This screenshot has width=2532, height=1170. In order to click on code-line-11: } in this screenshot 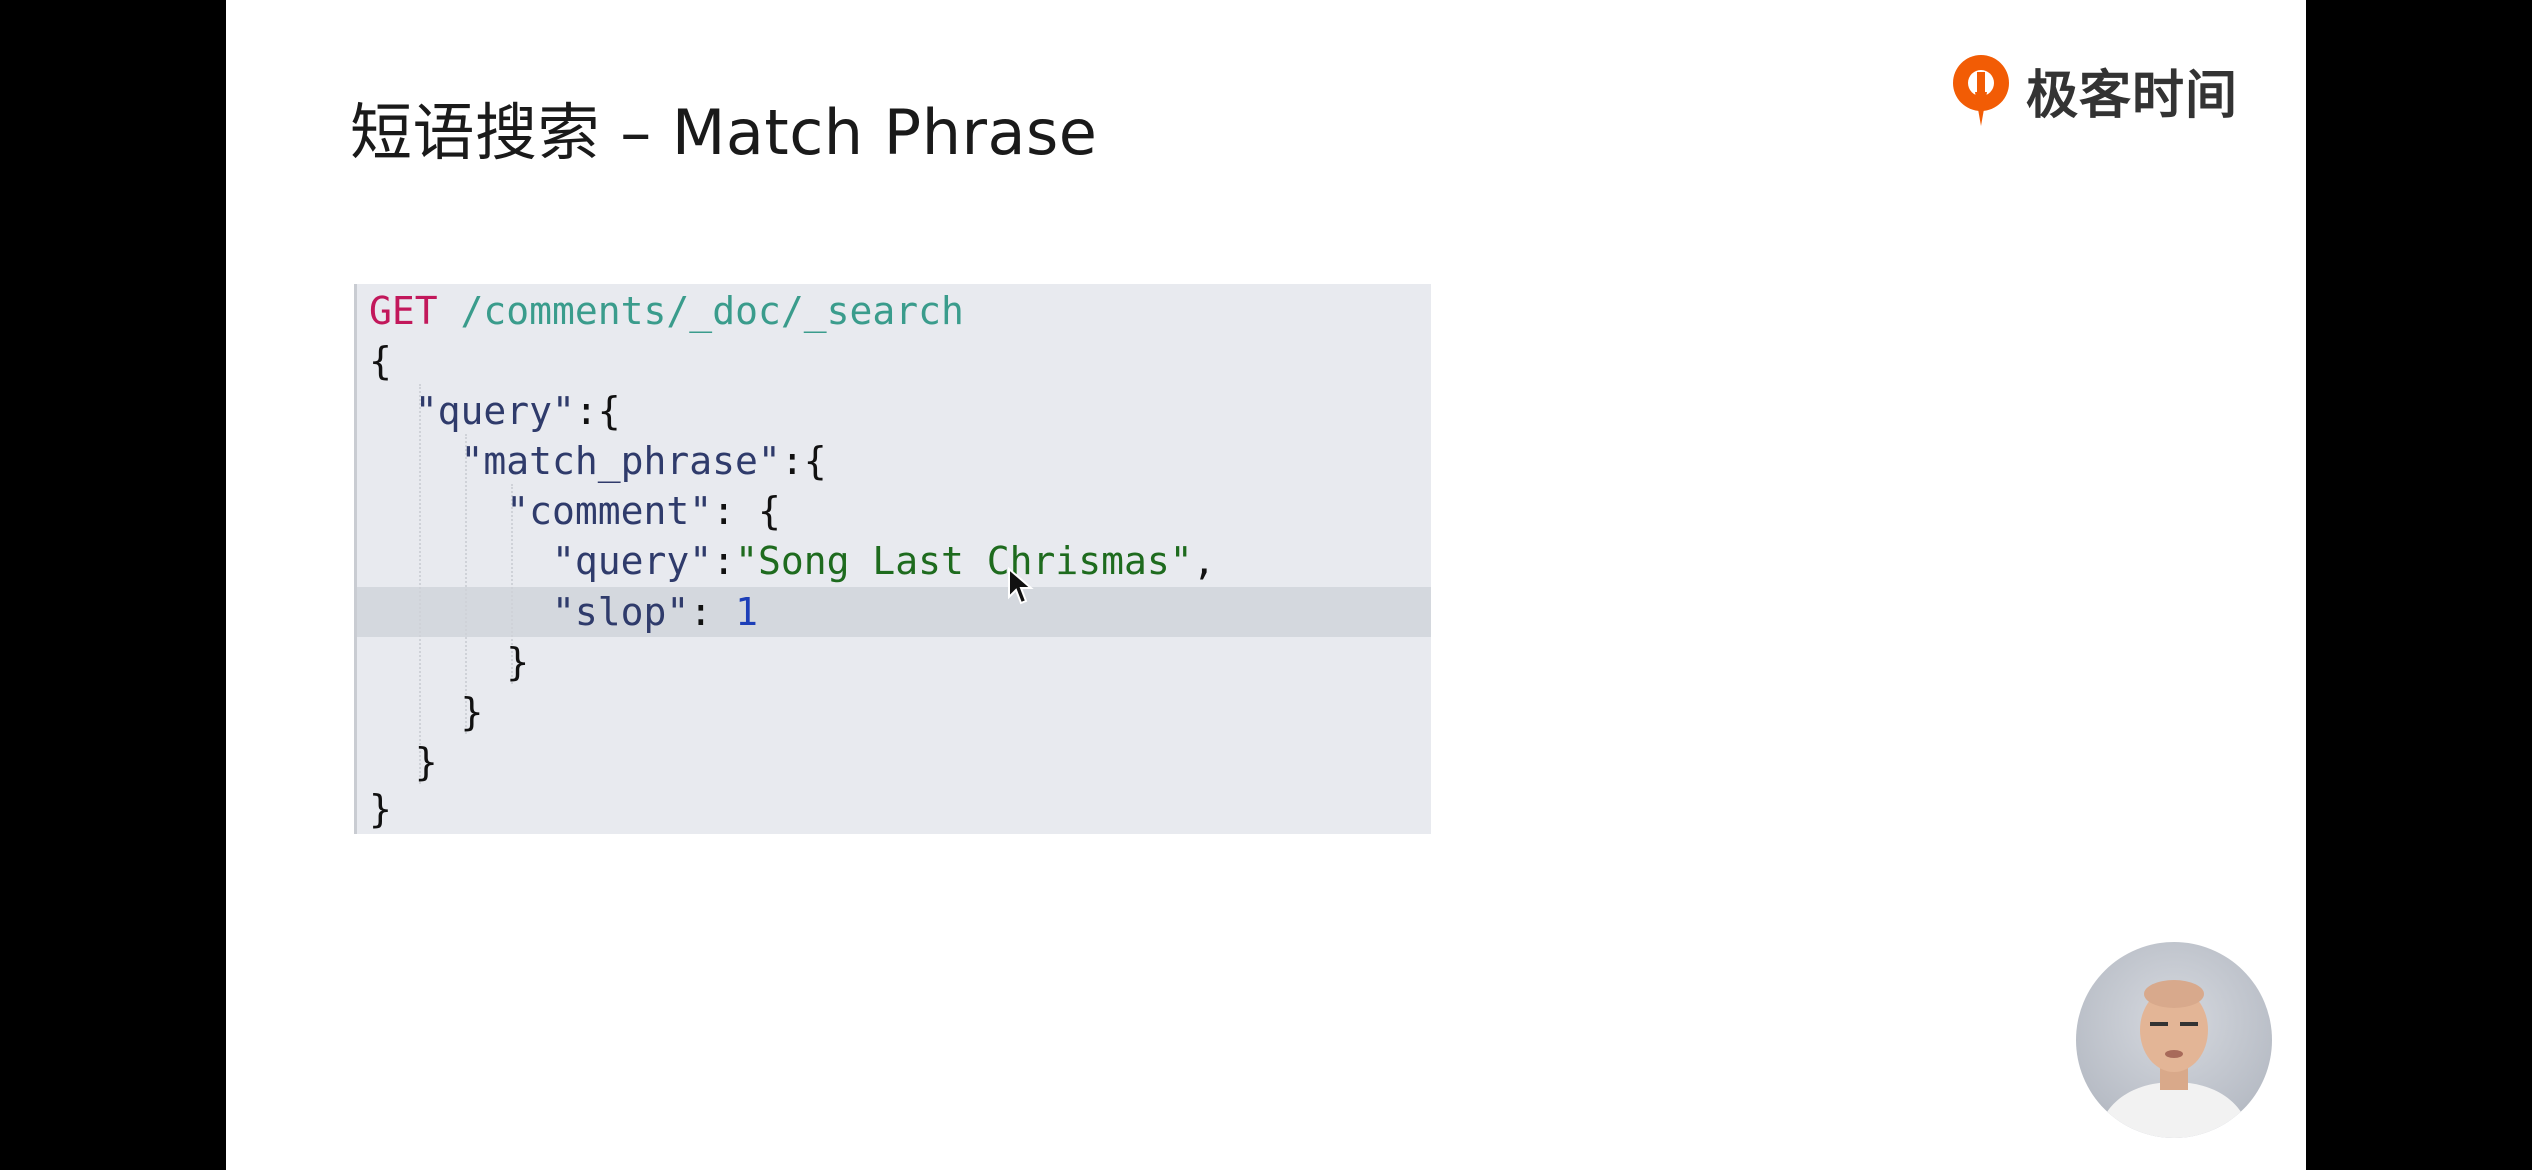, I will do `click(380, 809)`.